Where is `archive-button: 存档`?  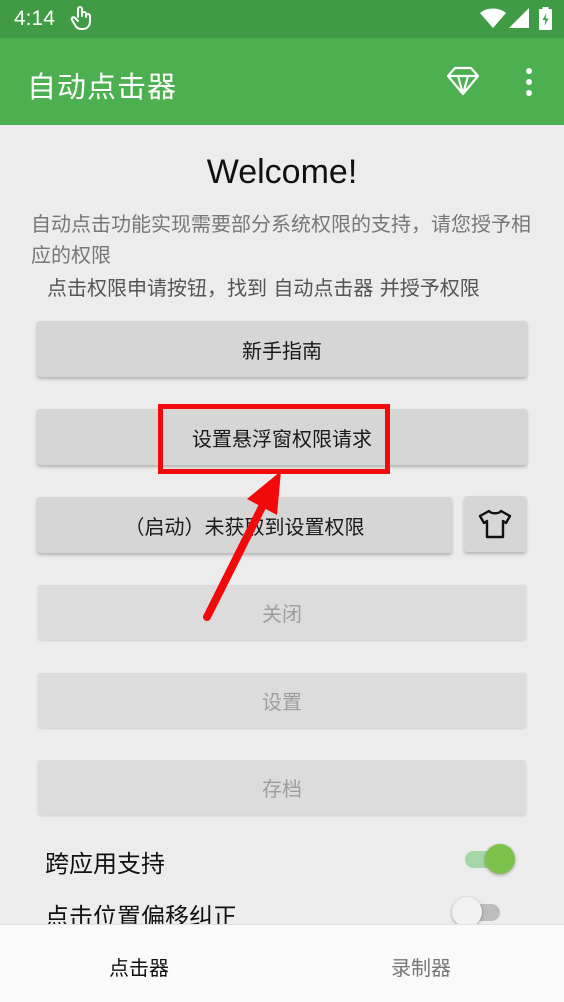 archive-button: 存档 is located at coordinates (282, 787).